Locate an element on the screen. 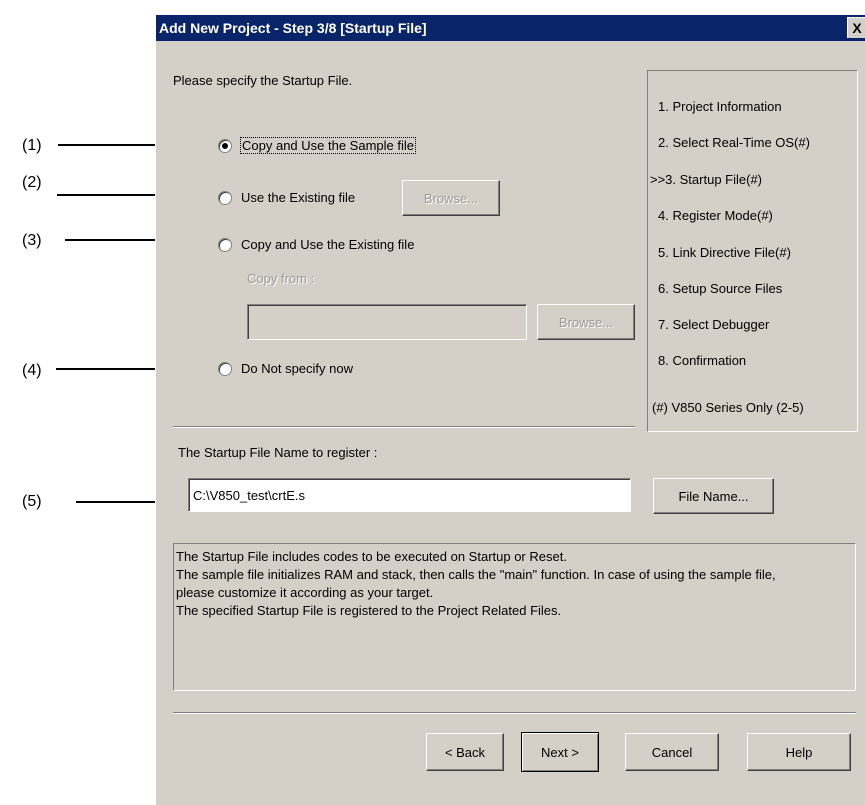 This screenshot has height=805, width=865. radio-copy-sample-indicator is located at coordinates (225, 145).